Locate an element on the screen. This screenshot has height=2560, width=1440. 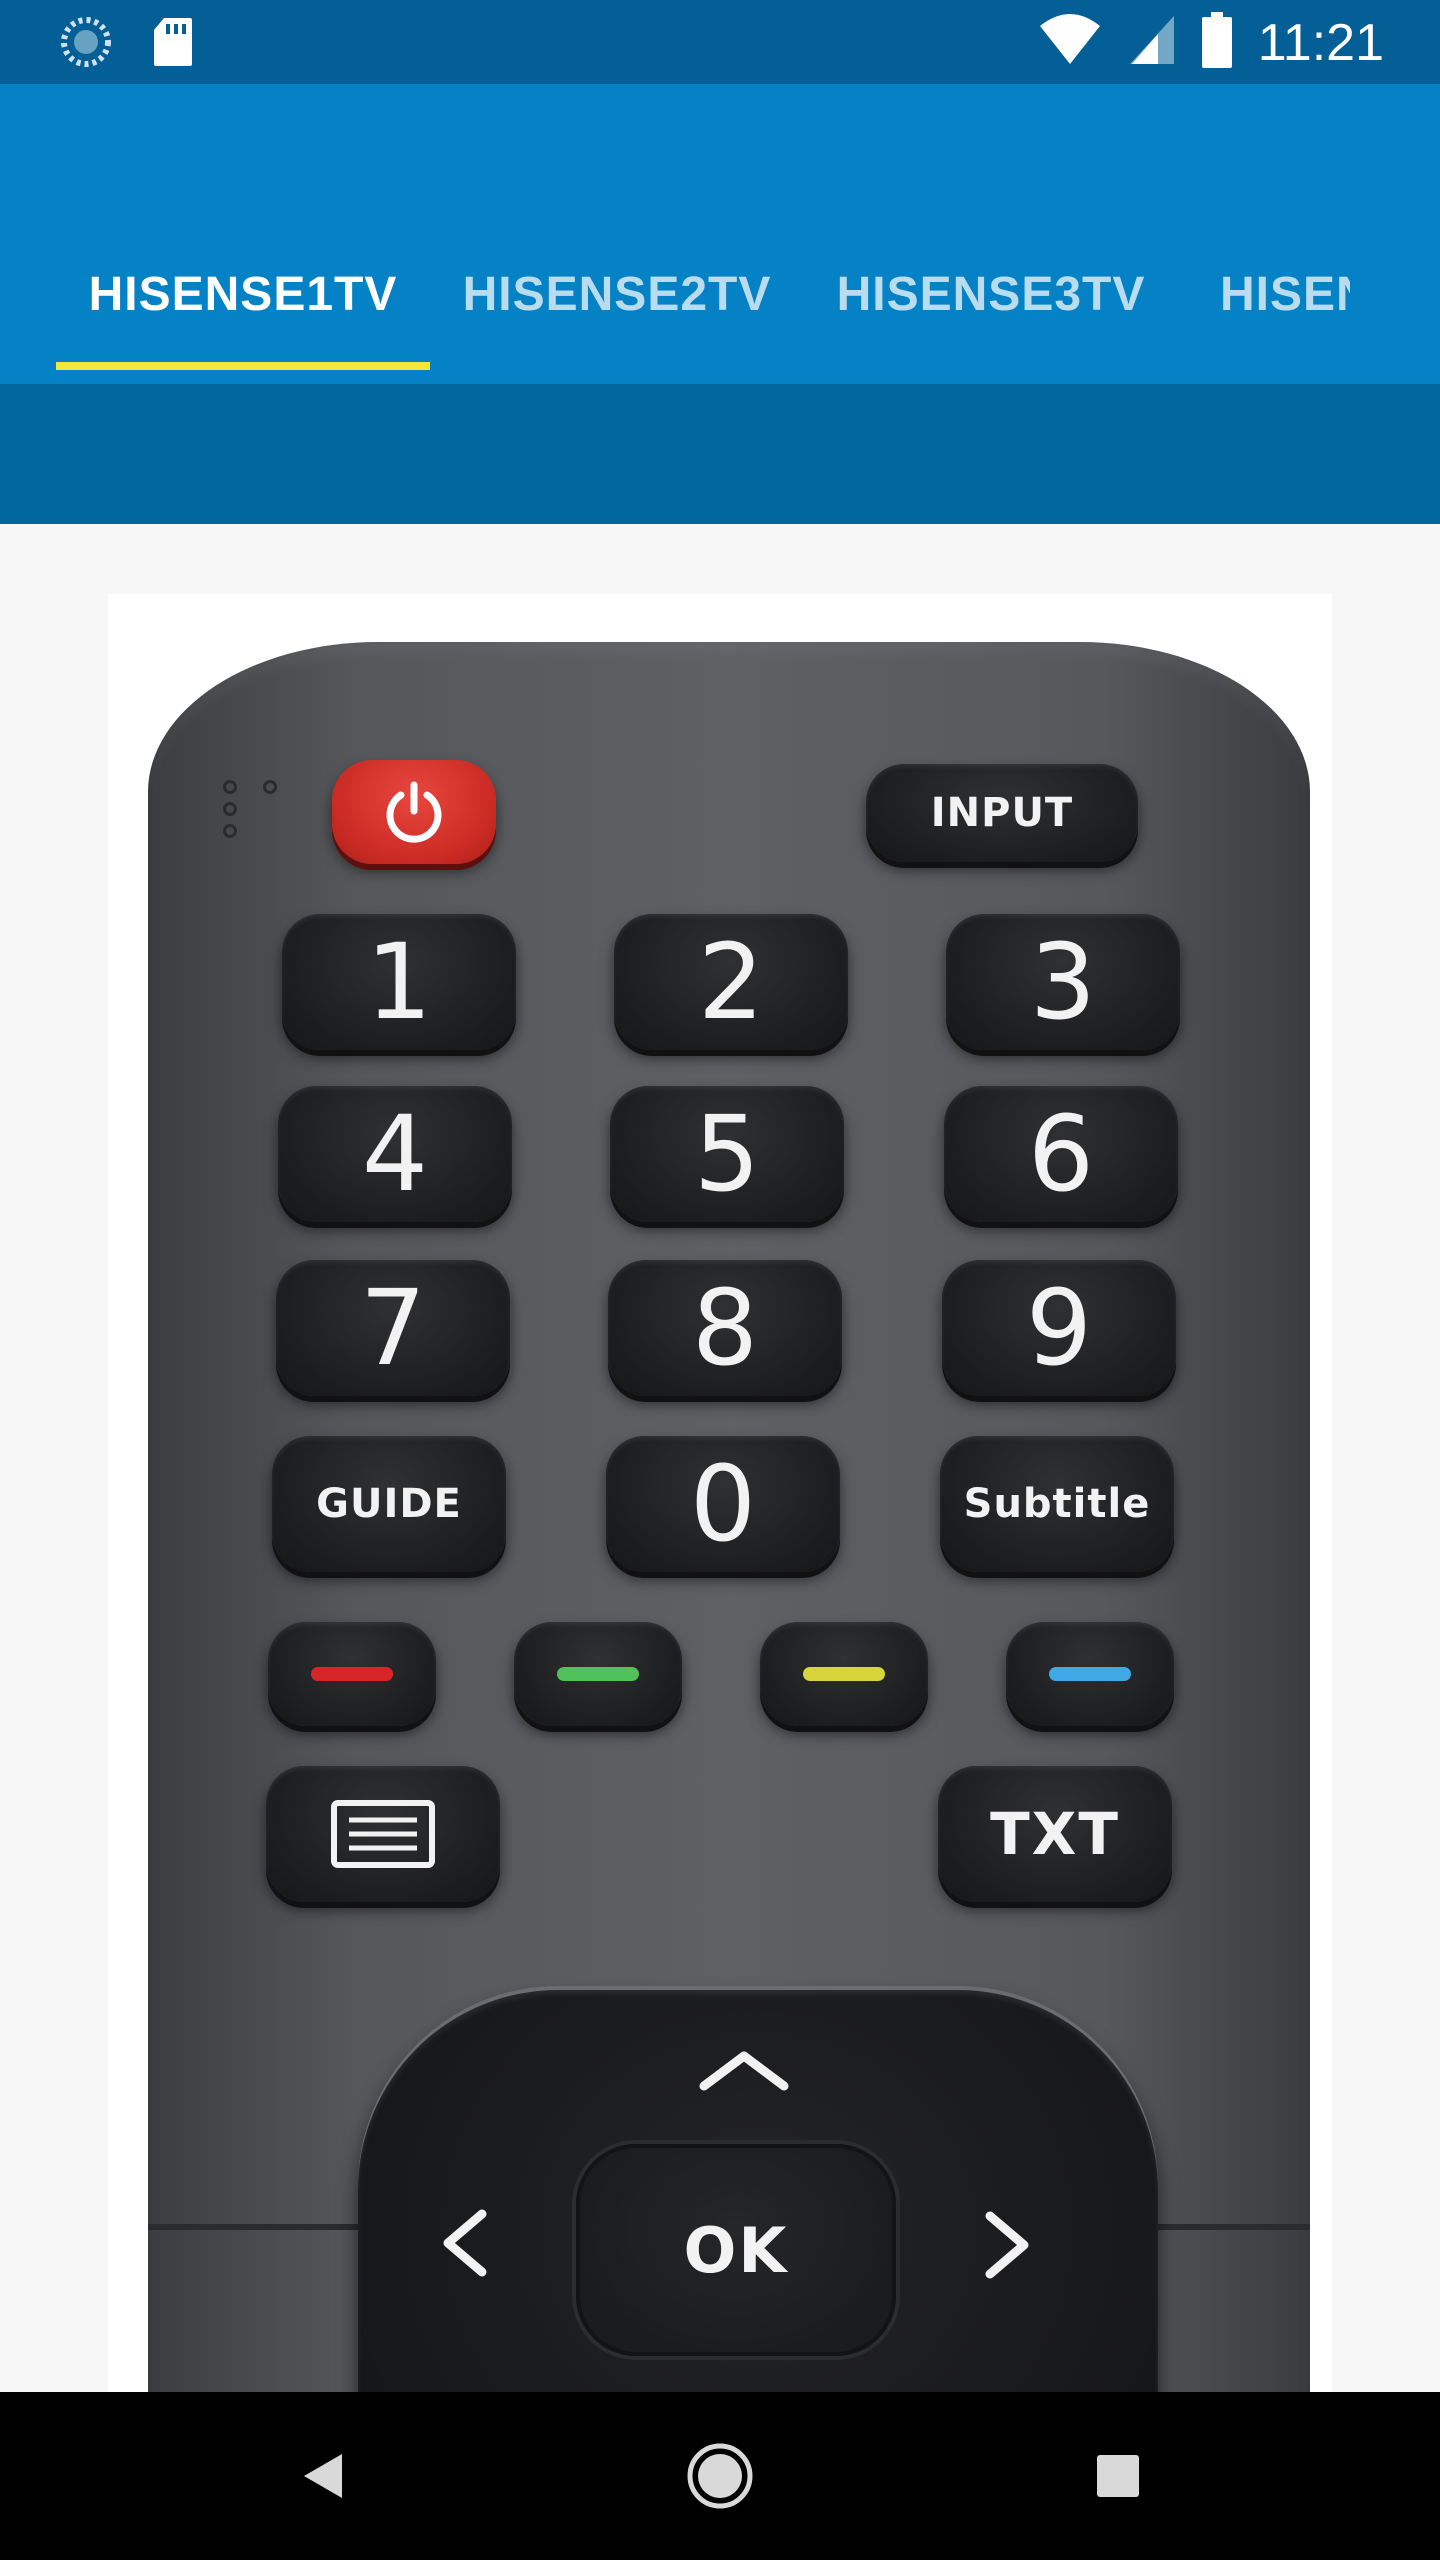
green-button is located at coordinates (598, 1674).